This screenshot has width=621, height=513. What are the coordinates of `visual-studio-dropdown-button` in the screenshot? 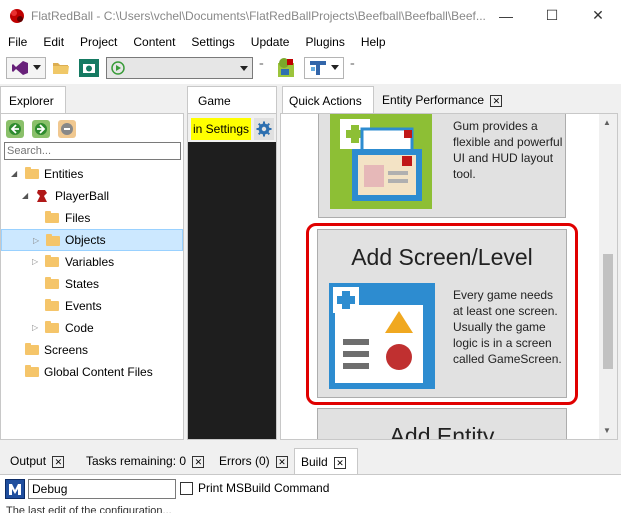 It's located at (26, 68).